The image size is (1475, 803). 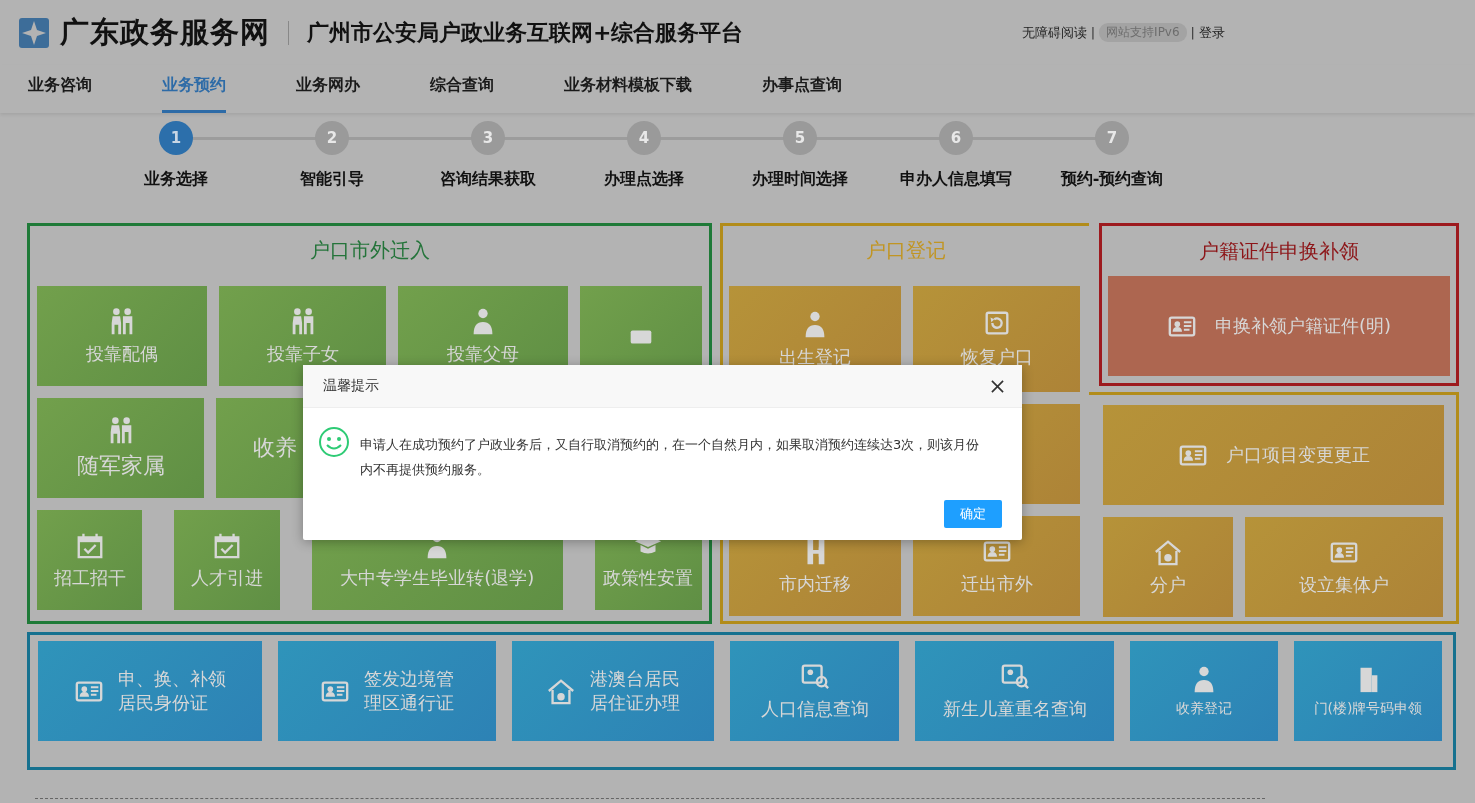 What do you see at coordinates (906, 250) in the screenshot?
I see `panel-title: 户口登记` at bounding box center [906, 250].